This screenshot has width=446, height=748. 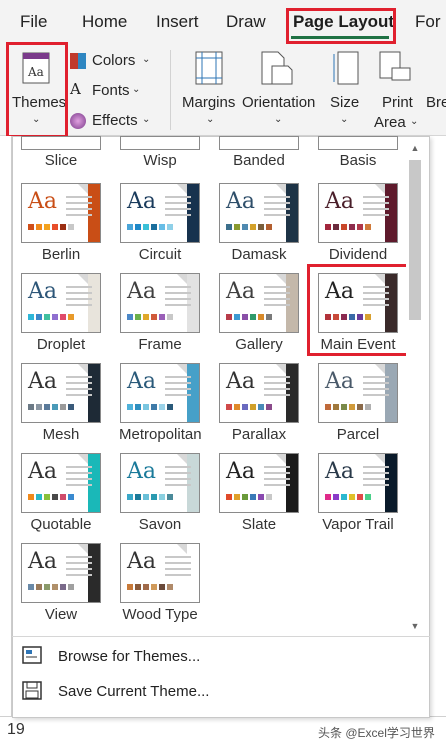 What do you see at coordinates (358, 344) in the screenshot?
I see `theme-name: Main Event` at bounding box center [358, 344].